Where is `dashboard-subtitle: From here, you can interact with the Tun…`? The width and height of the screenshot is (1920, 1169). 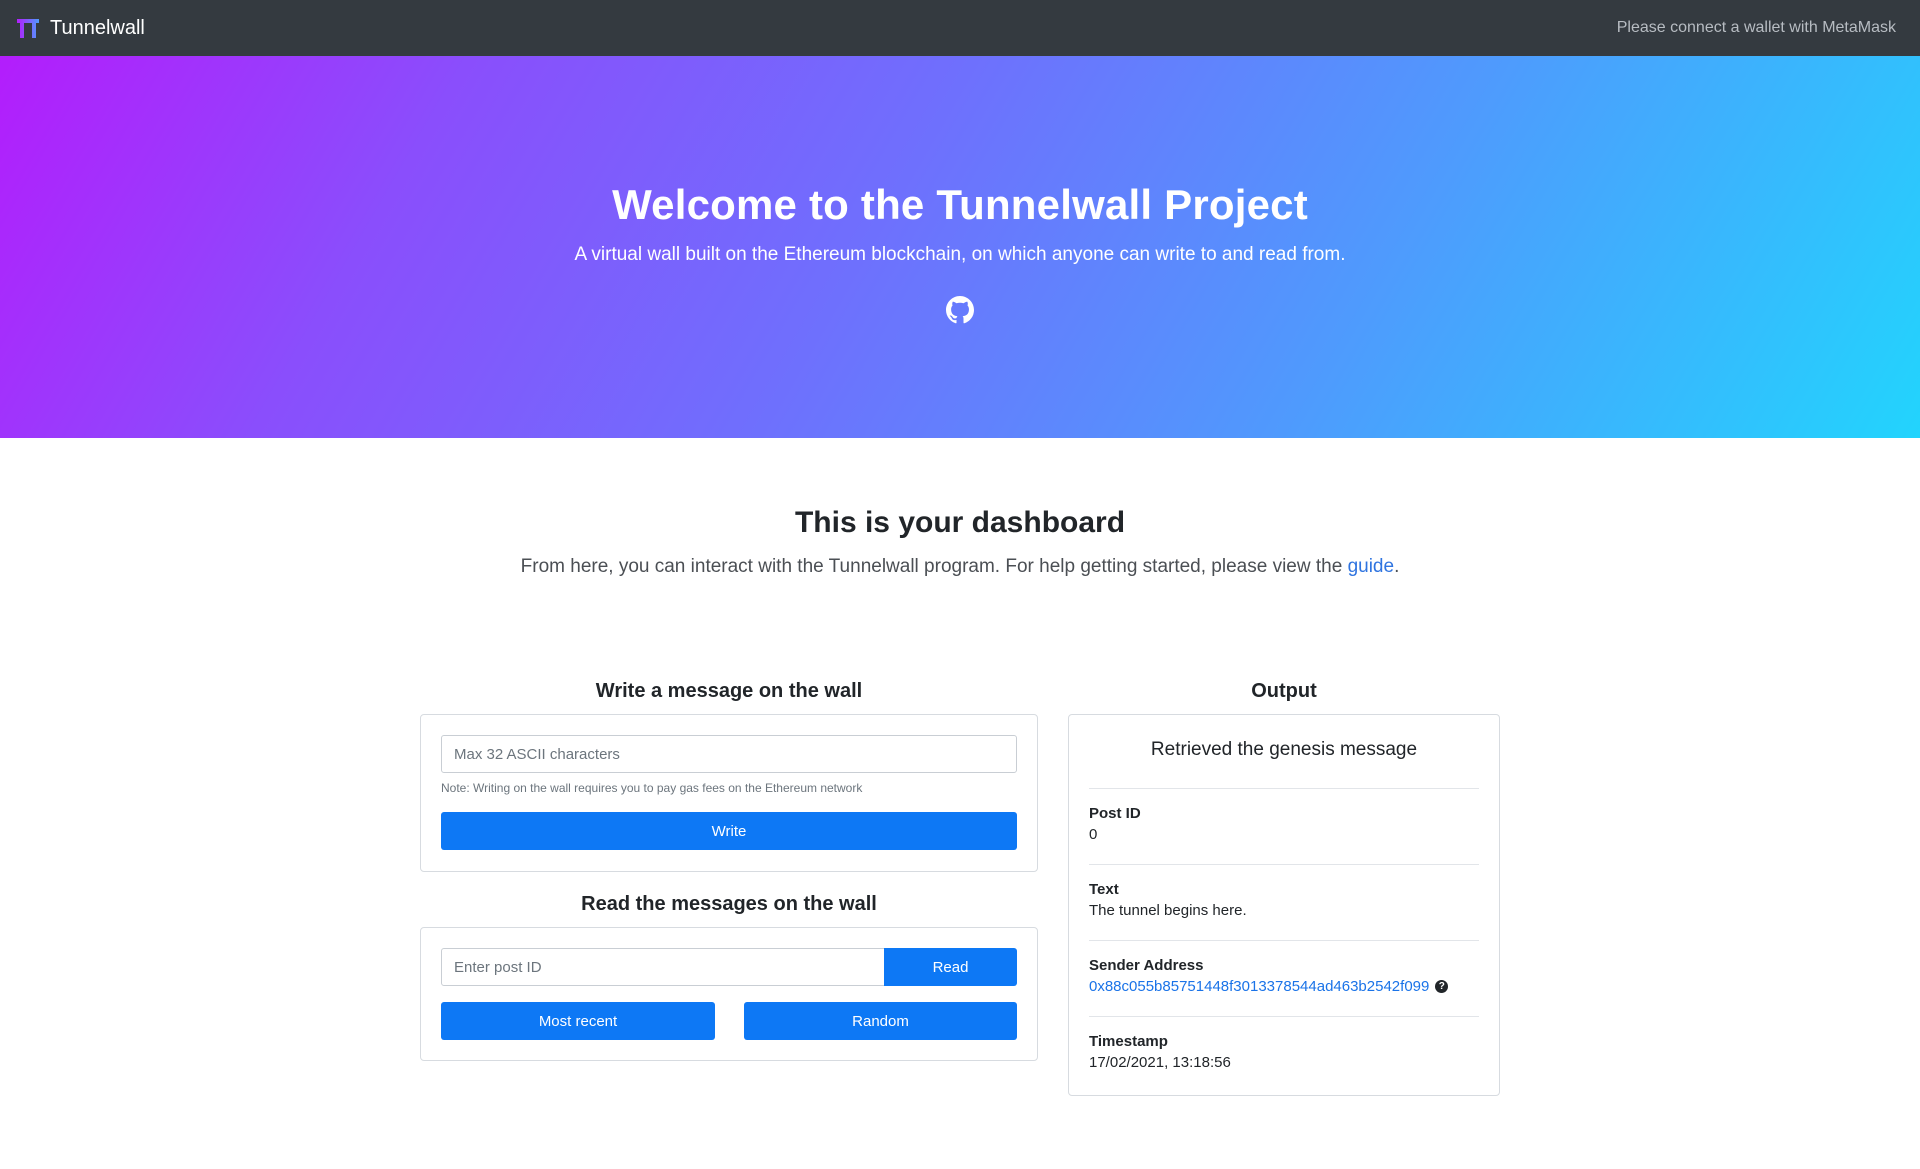 dashboard-subtitle: From here, you can interact with the Tun… is located at coordinates (960, 567).